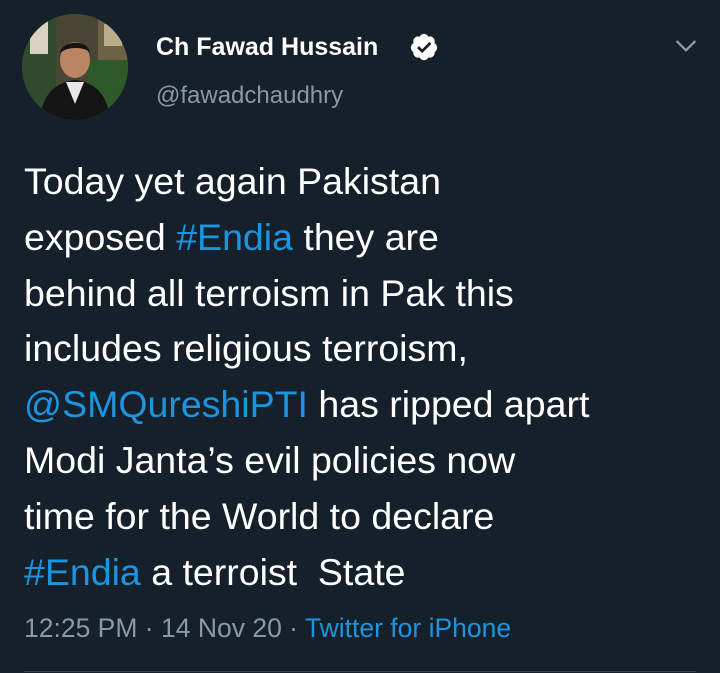 The width and height of the screenshot is (720, 673). I want to click on tweet-line: includes religious terroism,, so click(369, 349).